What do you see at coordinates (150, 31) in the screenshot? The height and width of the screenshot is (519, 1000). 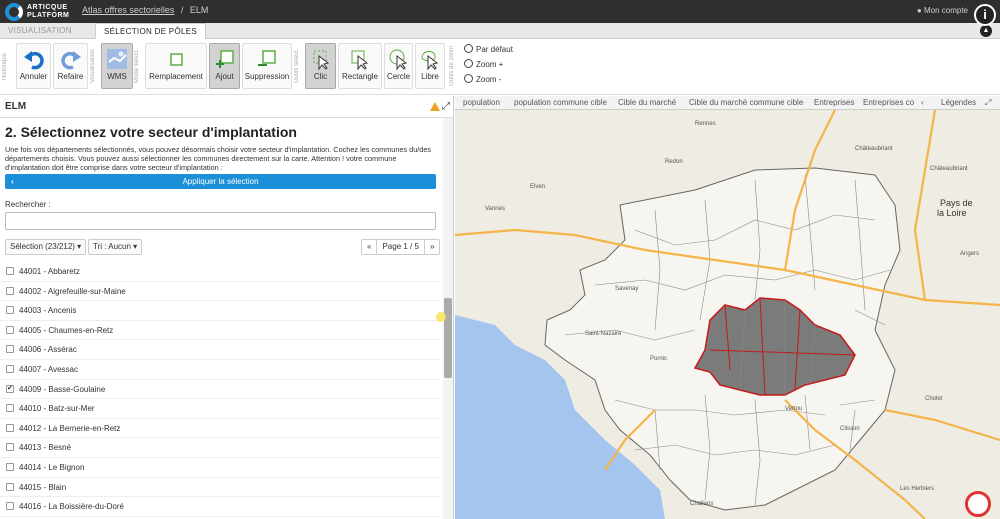 I see `tab-selection-poles: SÉLECTION DE PÔLES` at bounding box center [150, 31].